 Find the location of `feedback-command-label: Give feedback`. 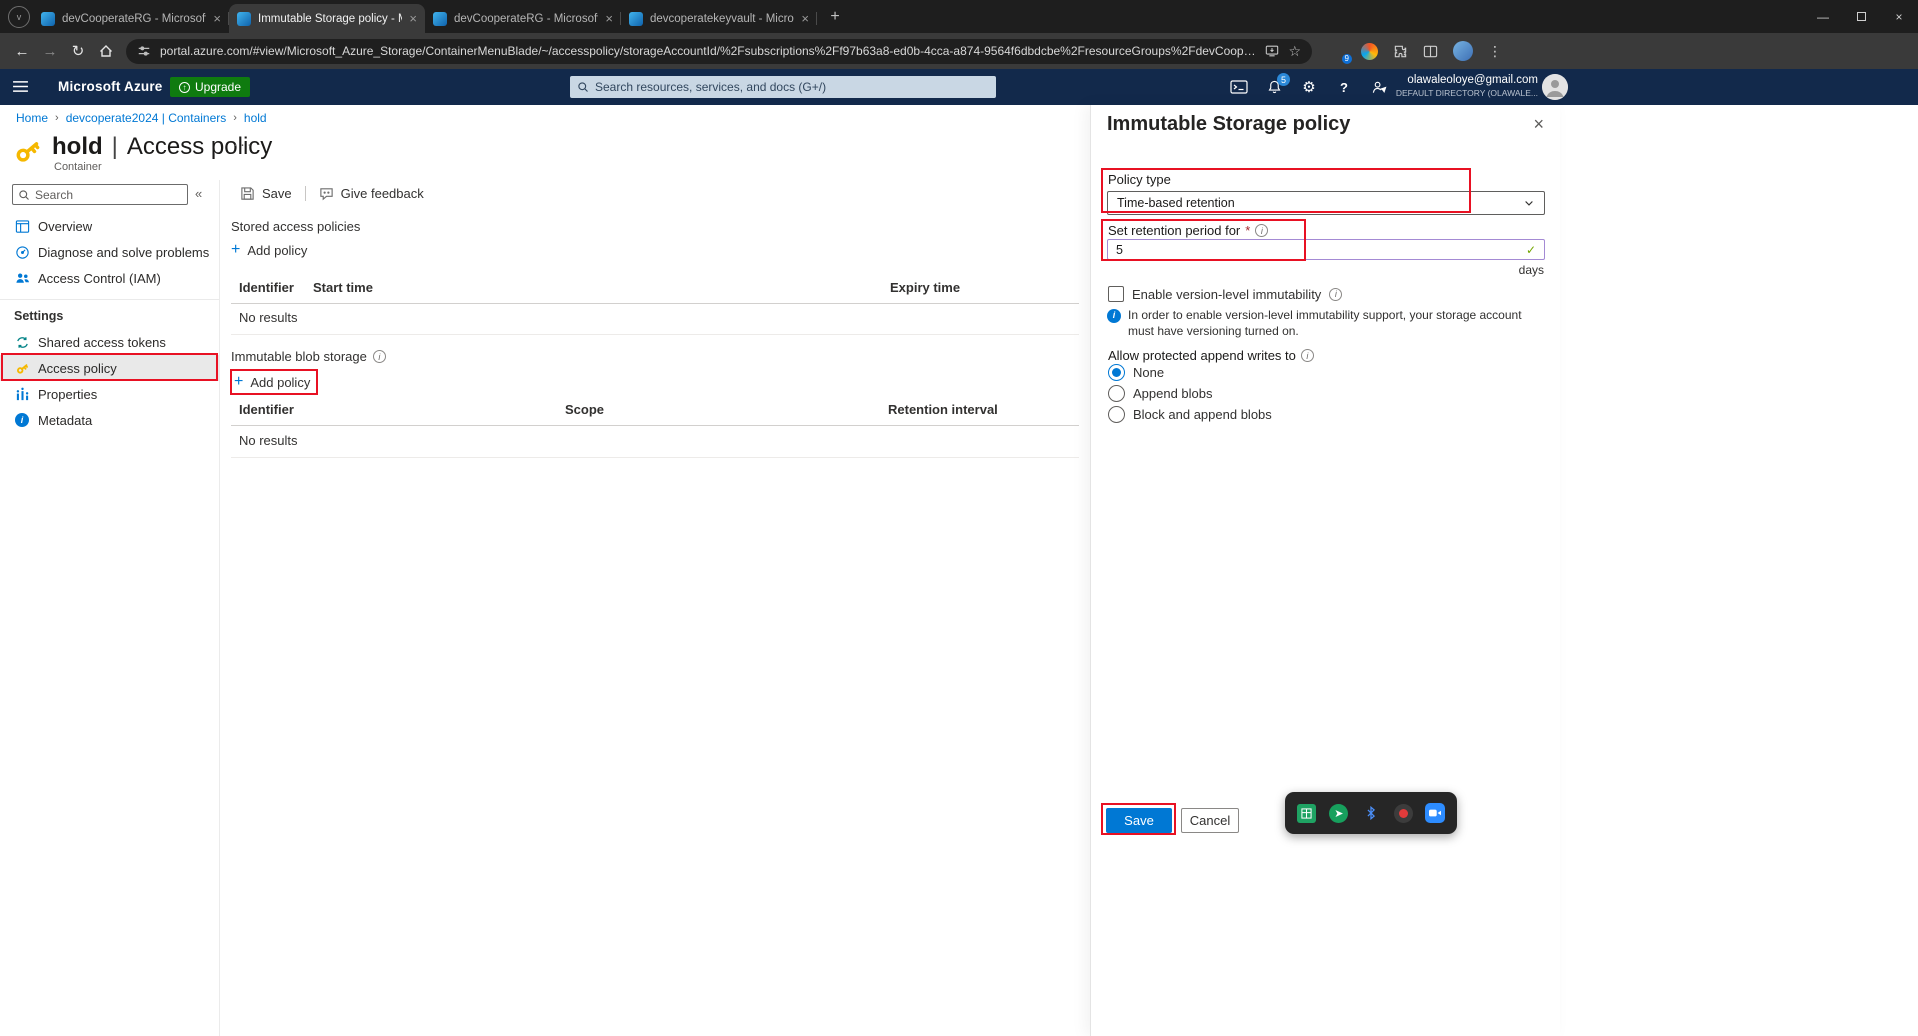

feedback-command-label: Give feedback is located at coordinates (382, 193).